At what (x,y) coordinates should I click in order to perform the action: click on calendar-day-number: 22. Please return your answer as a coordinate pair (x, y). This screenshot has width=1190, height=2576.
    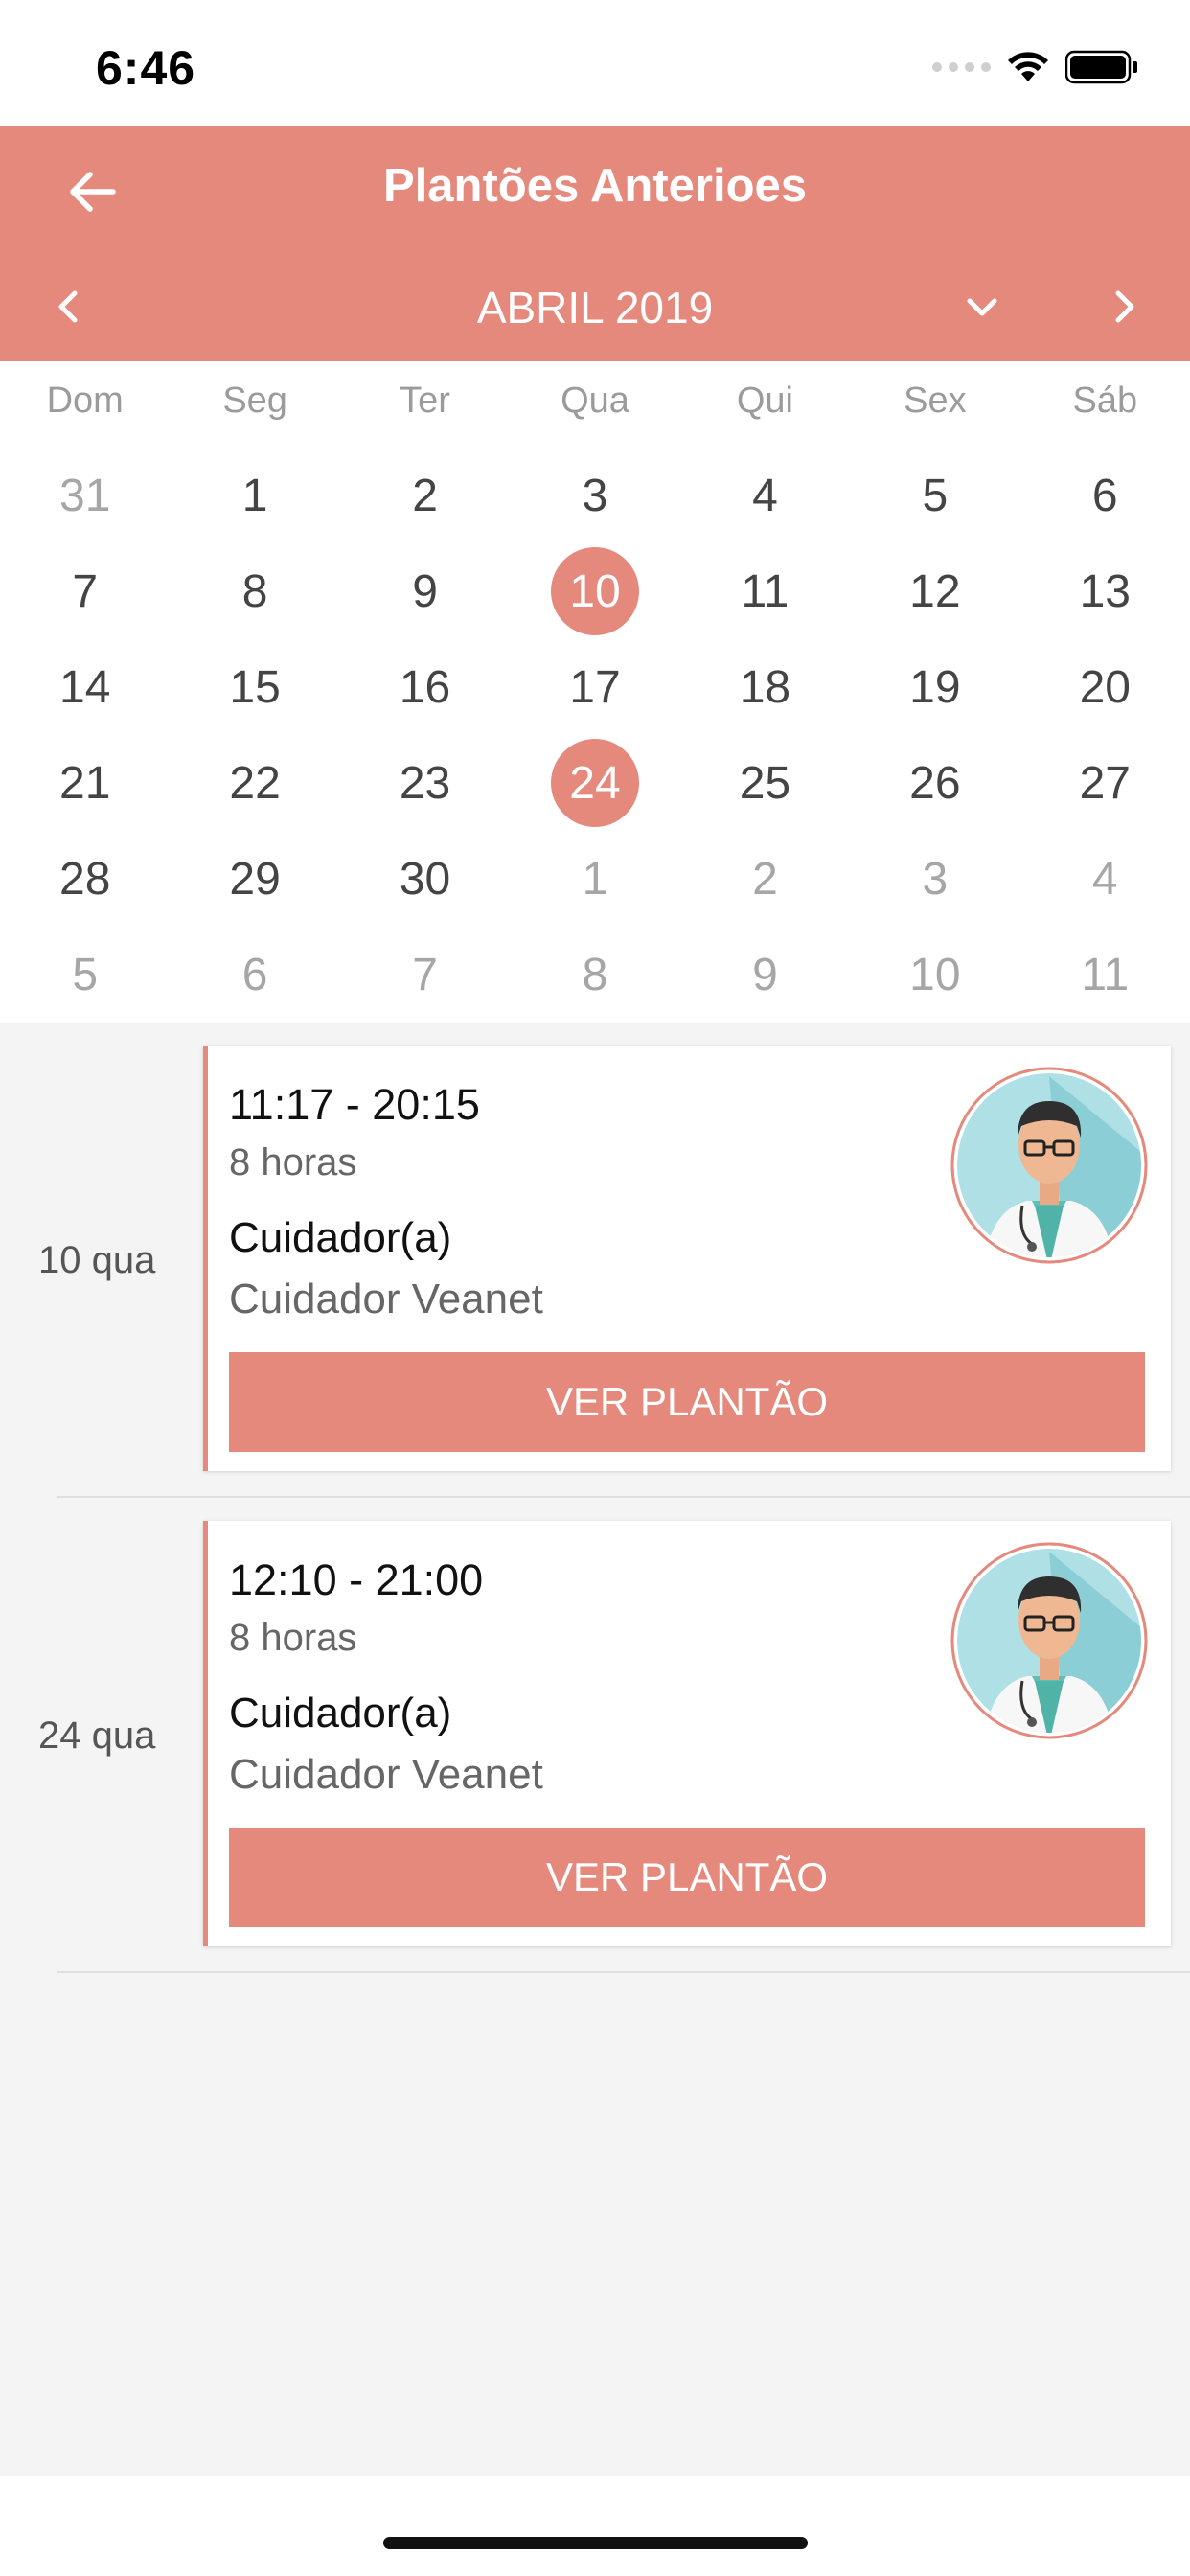
    Looking at the image, I should click on (255, 783).